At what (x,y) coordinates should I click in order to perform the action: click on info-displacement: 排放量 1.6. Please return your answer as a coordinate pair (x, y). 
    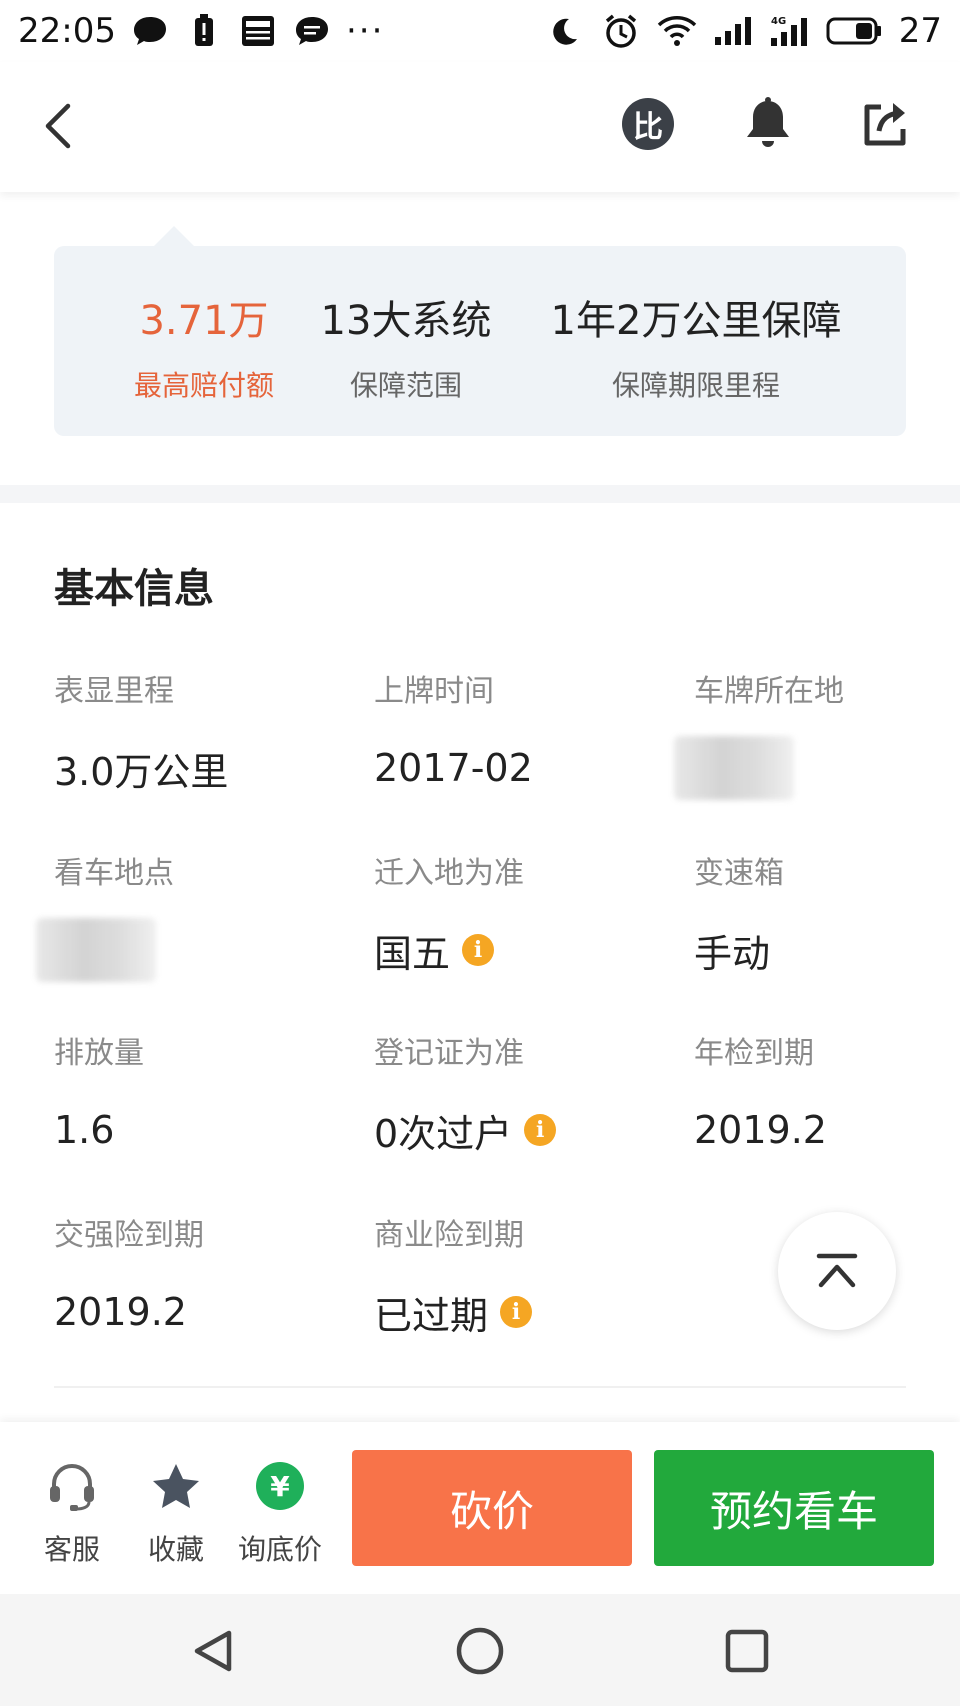
    Looking at the image, I should click on (204, 1091).